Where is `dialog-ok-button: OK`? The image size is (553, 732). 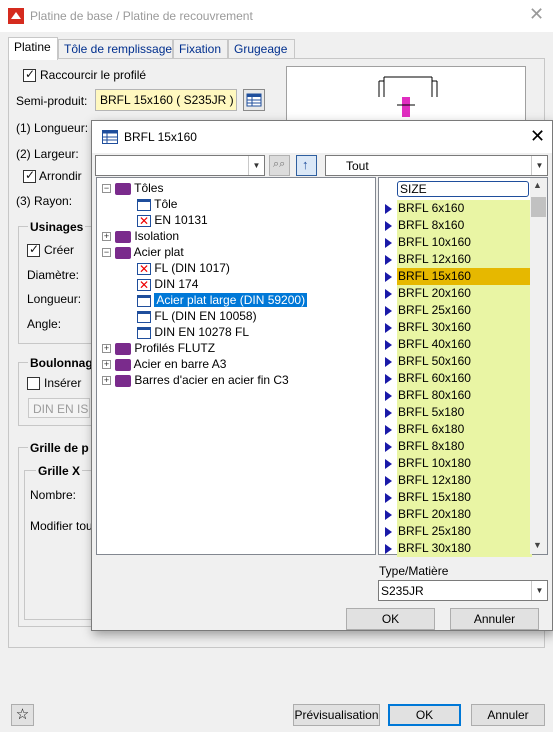 dialog-ok-button: OK is located at coordinates (390, 619).